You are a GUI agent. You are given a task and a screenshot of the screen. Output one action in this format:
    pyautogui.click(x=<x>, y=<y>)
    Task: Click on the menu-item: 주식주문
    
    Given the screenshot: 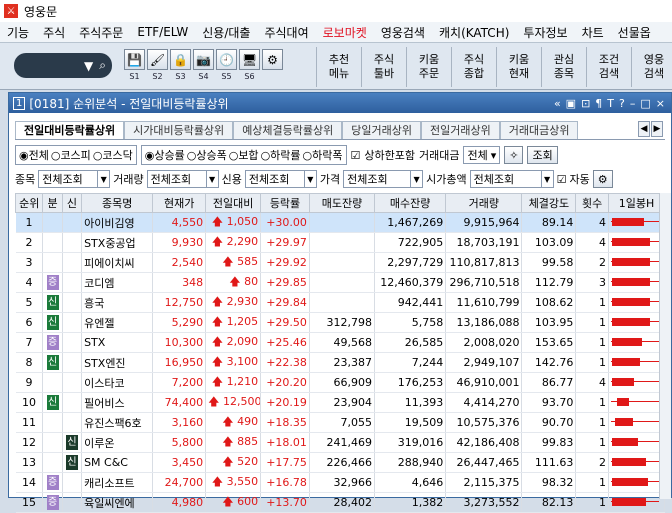 What is the action you would take?
    pyautogui.click(x=101, y=32)
    